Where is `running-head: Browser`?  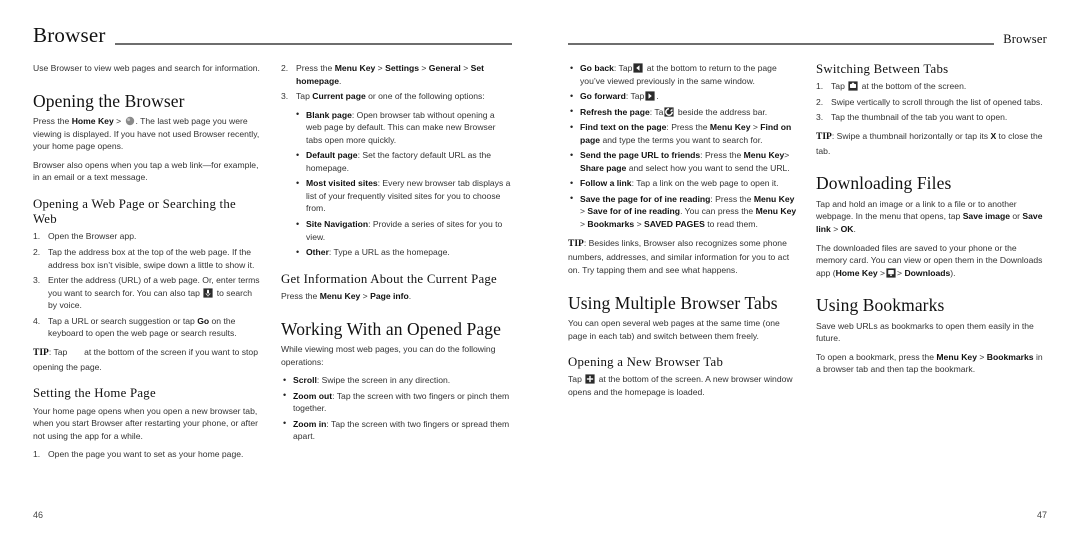 running-head: Browser is located at coordinates (1025, 38).